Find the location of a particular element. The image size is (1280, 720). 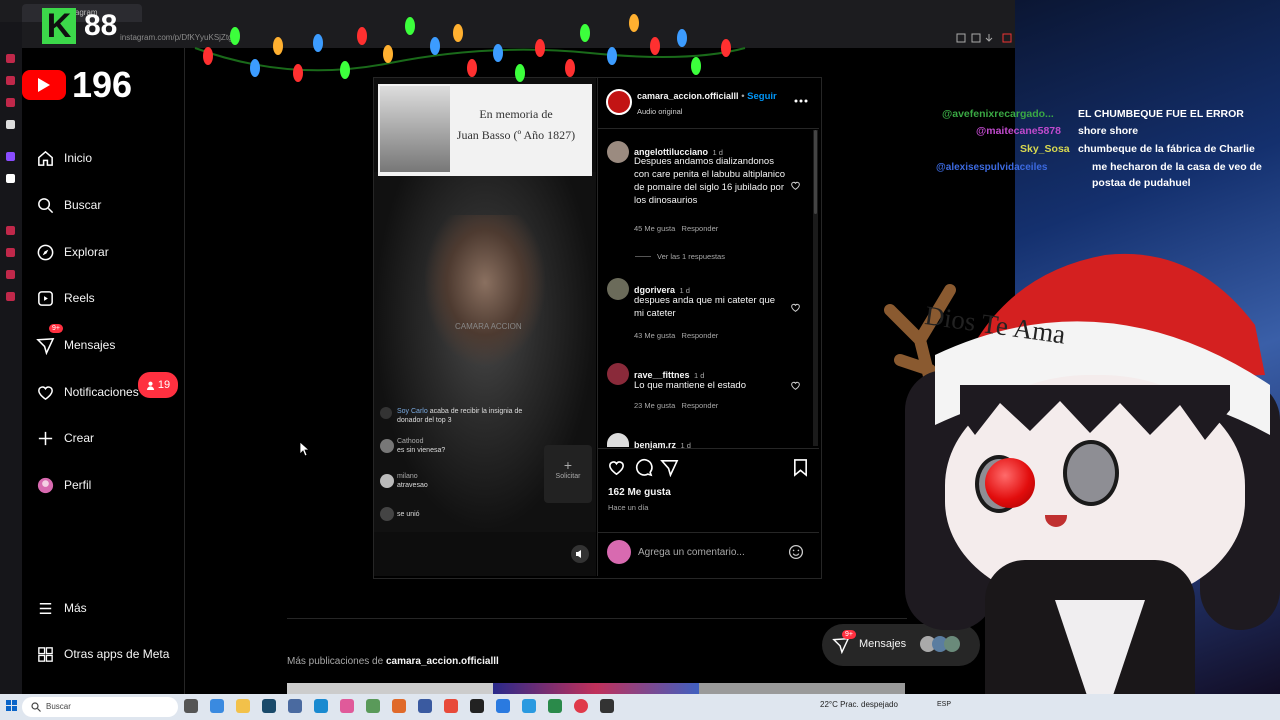

floating-messages-button: 9+ Mensajes is located at coordinates (901, 645).